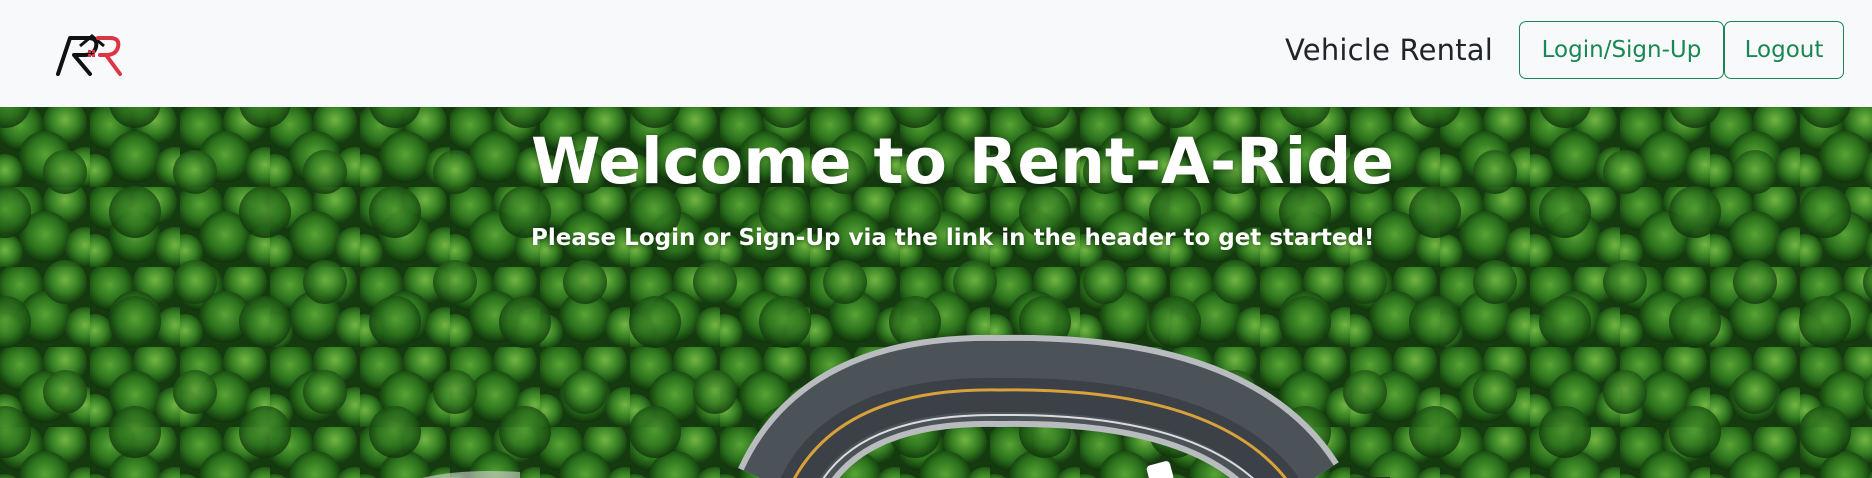 This screenshot has width=1872, height=478. I want to click on rar-logo-icon, so click(89, 55).